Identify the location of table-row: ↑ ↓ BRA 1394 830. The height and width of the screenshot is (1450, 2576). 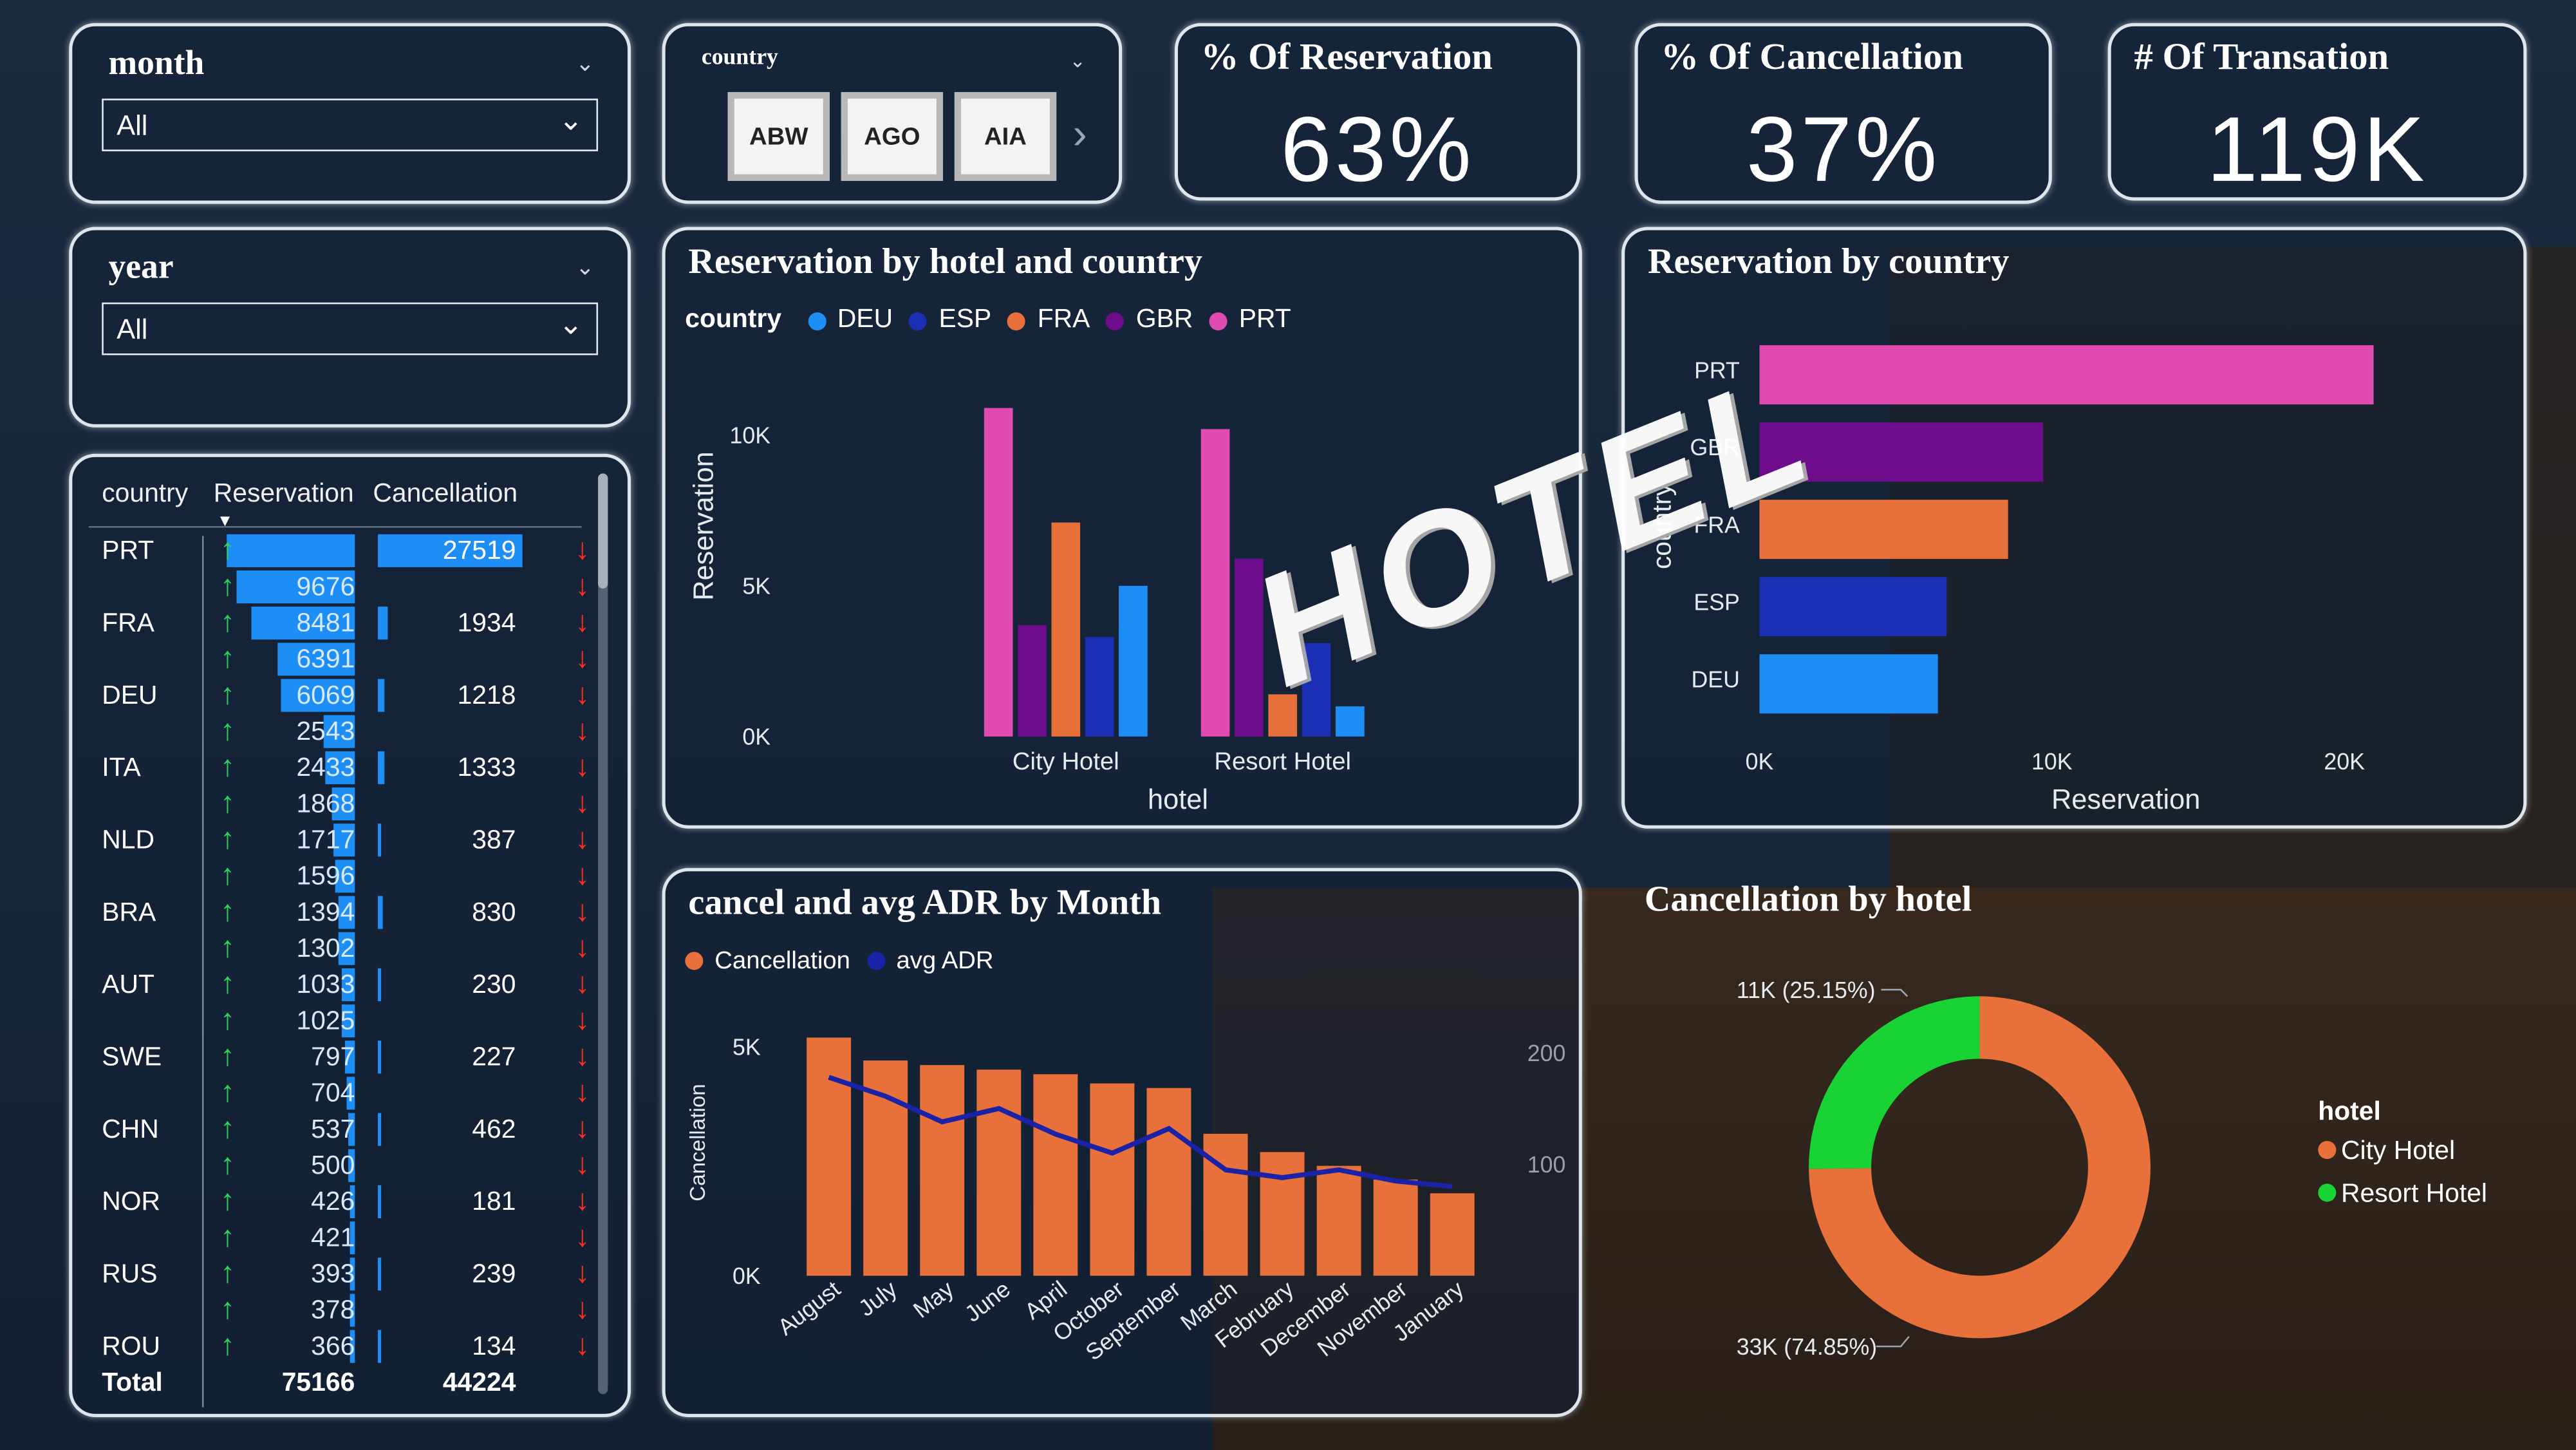
(339, 912).